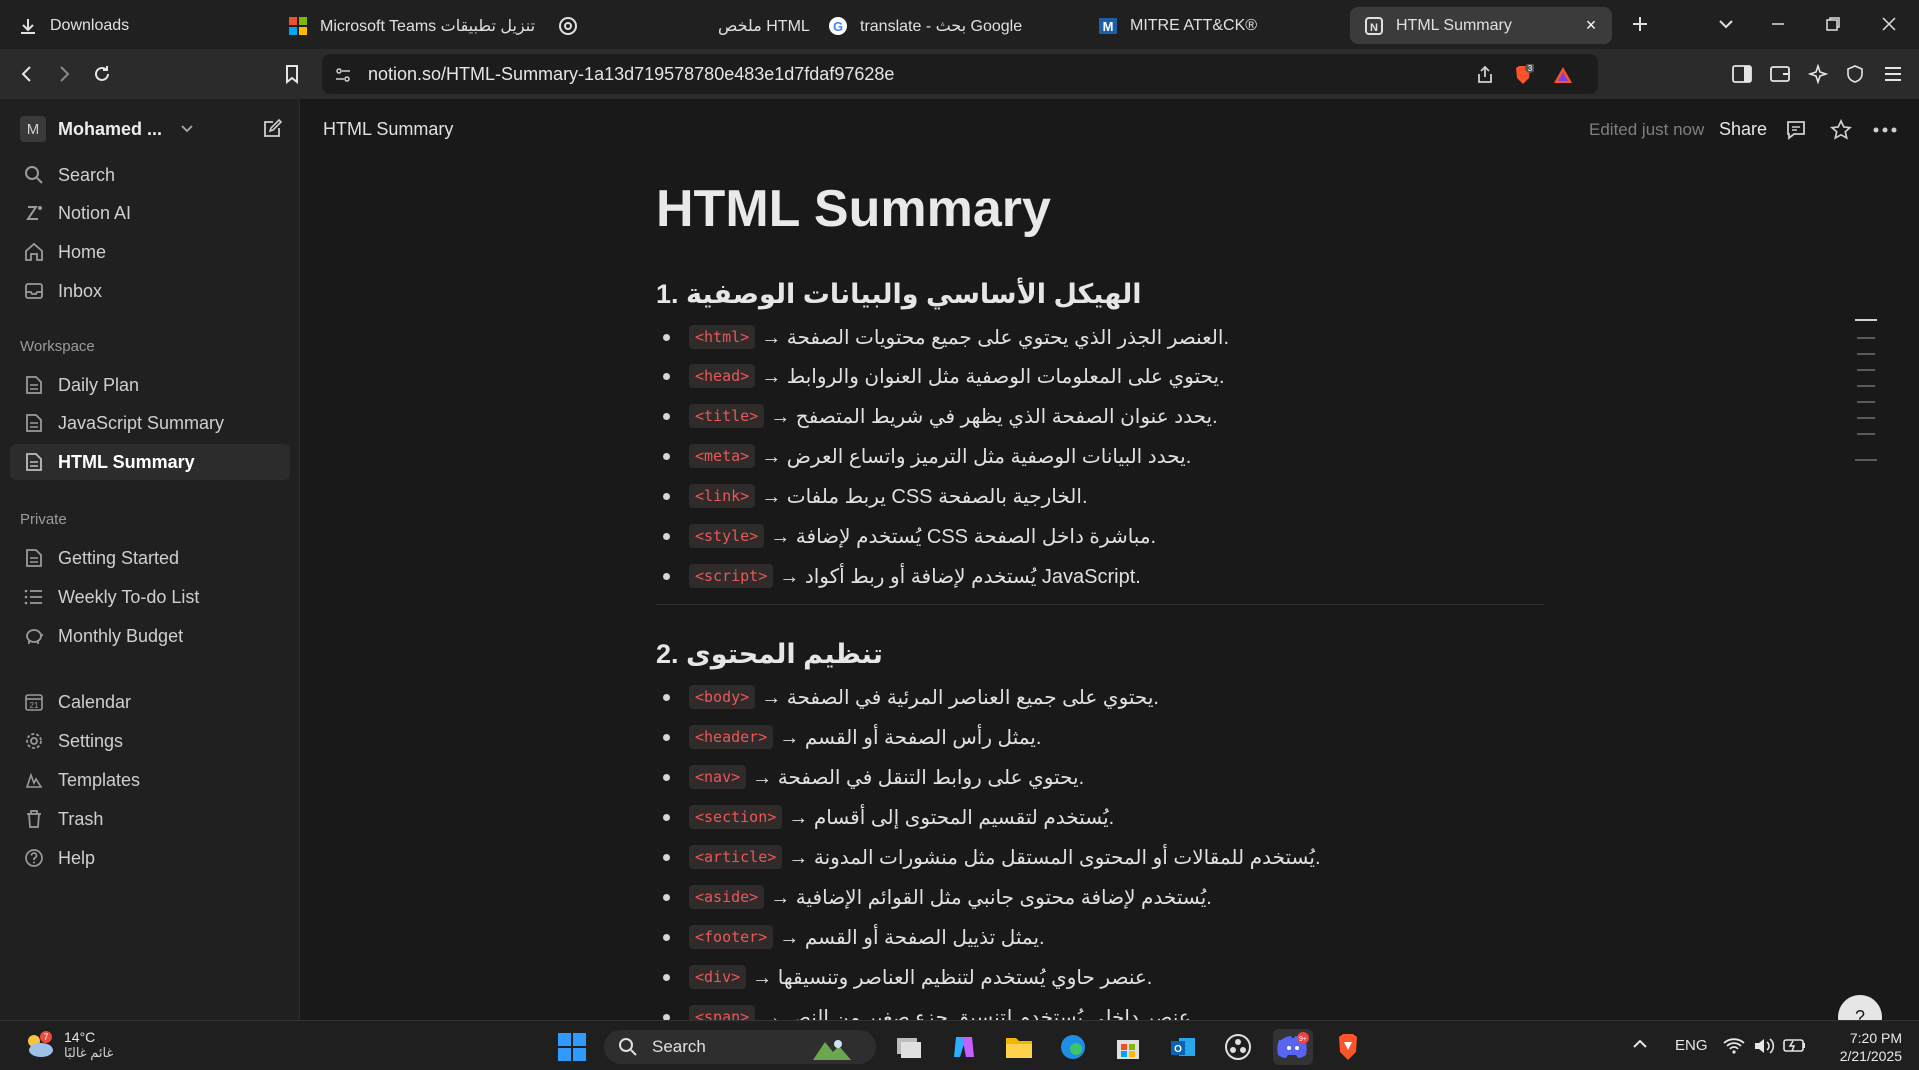  I want to click on gear-icon, so click(34, 741).